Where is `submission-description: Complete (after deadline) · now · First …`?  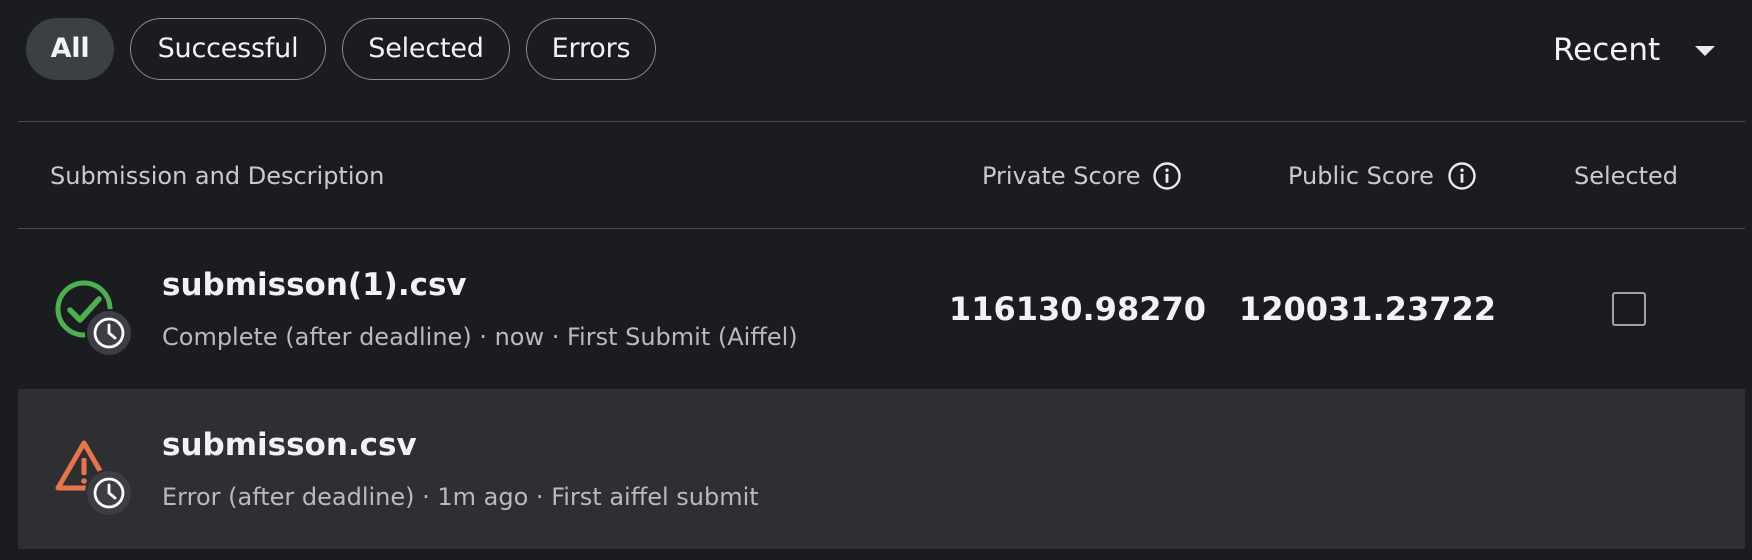
submission-description: Complete (after deadline) · now · First … is located at coordinates (480, 337).